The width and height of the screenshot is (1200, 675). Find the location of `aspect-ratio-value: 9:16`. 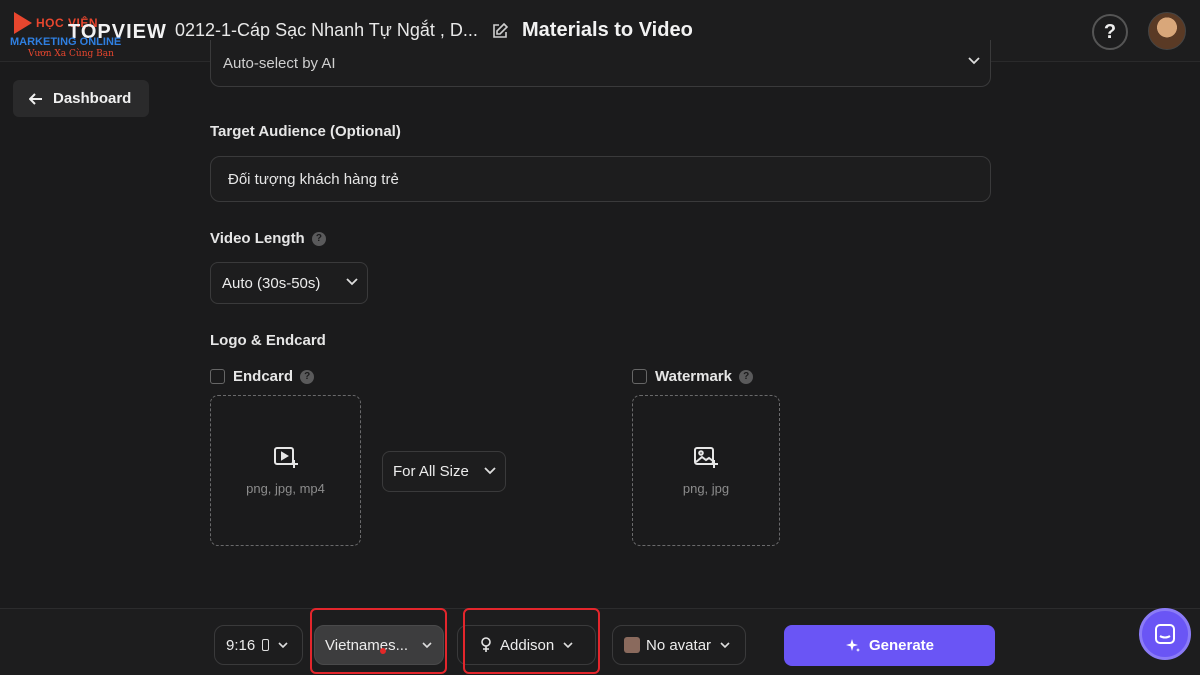

aspect-ratio-value: 9:16 is located at coordinates (241, 645).